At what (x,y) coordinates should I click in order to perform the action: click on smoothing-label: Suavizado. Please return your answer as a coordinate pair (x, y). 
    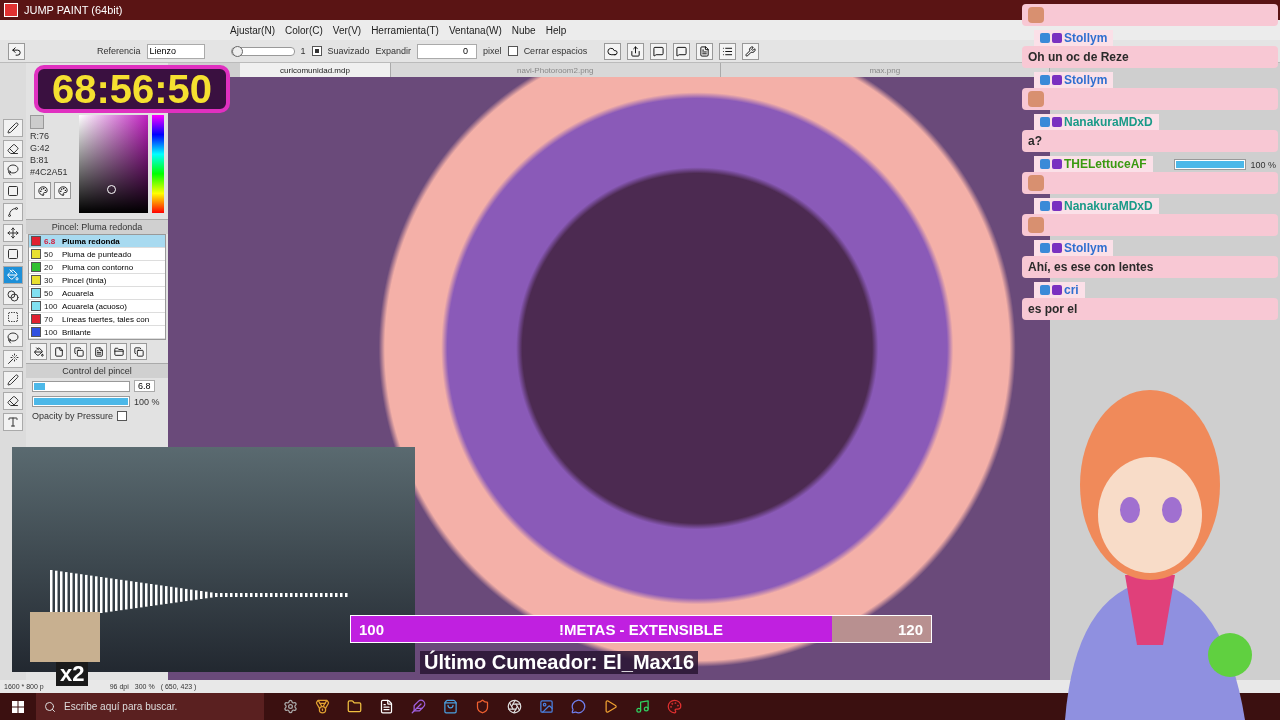
    Looking at the image, I should click on (348, 51).